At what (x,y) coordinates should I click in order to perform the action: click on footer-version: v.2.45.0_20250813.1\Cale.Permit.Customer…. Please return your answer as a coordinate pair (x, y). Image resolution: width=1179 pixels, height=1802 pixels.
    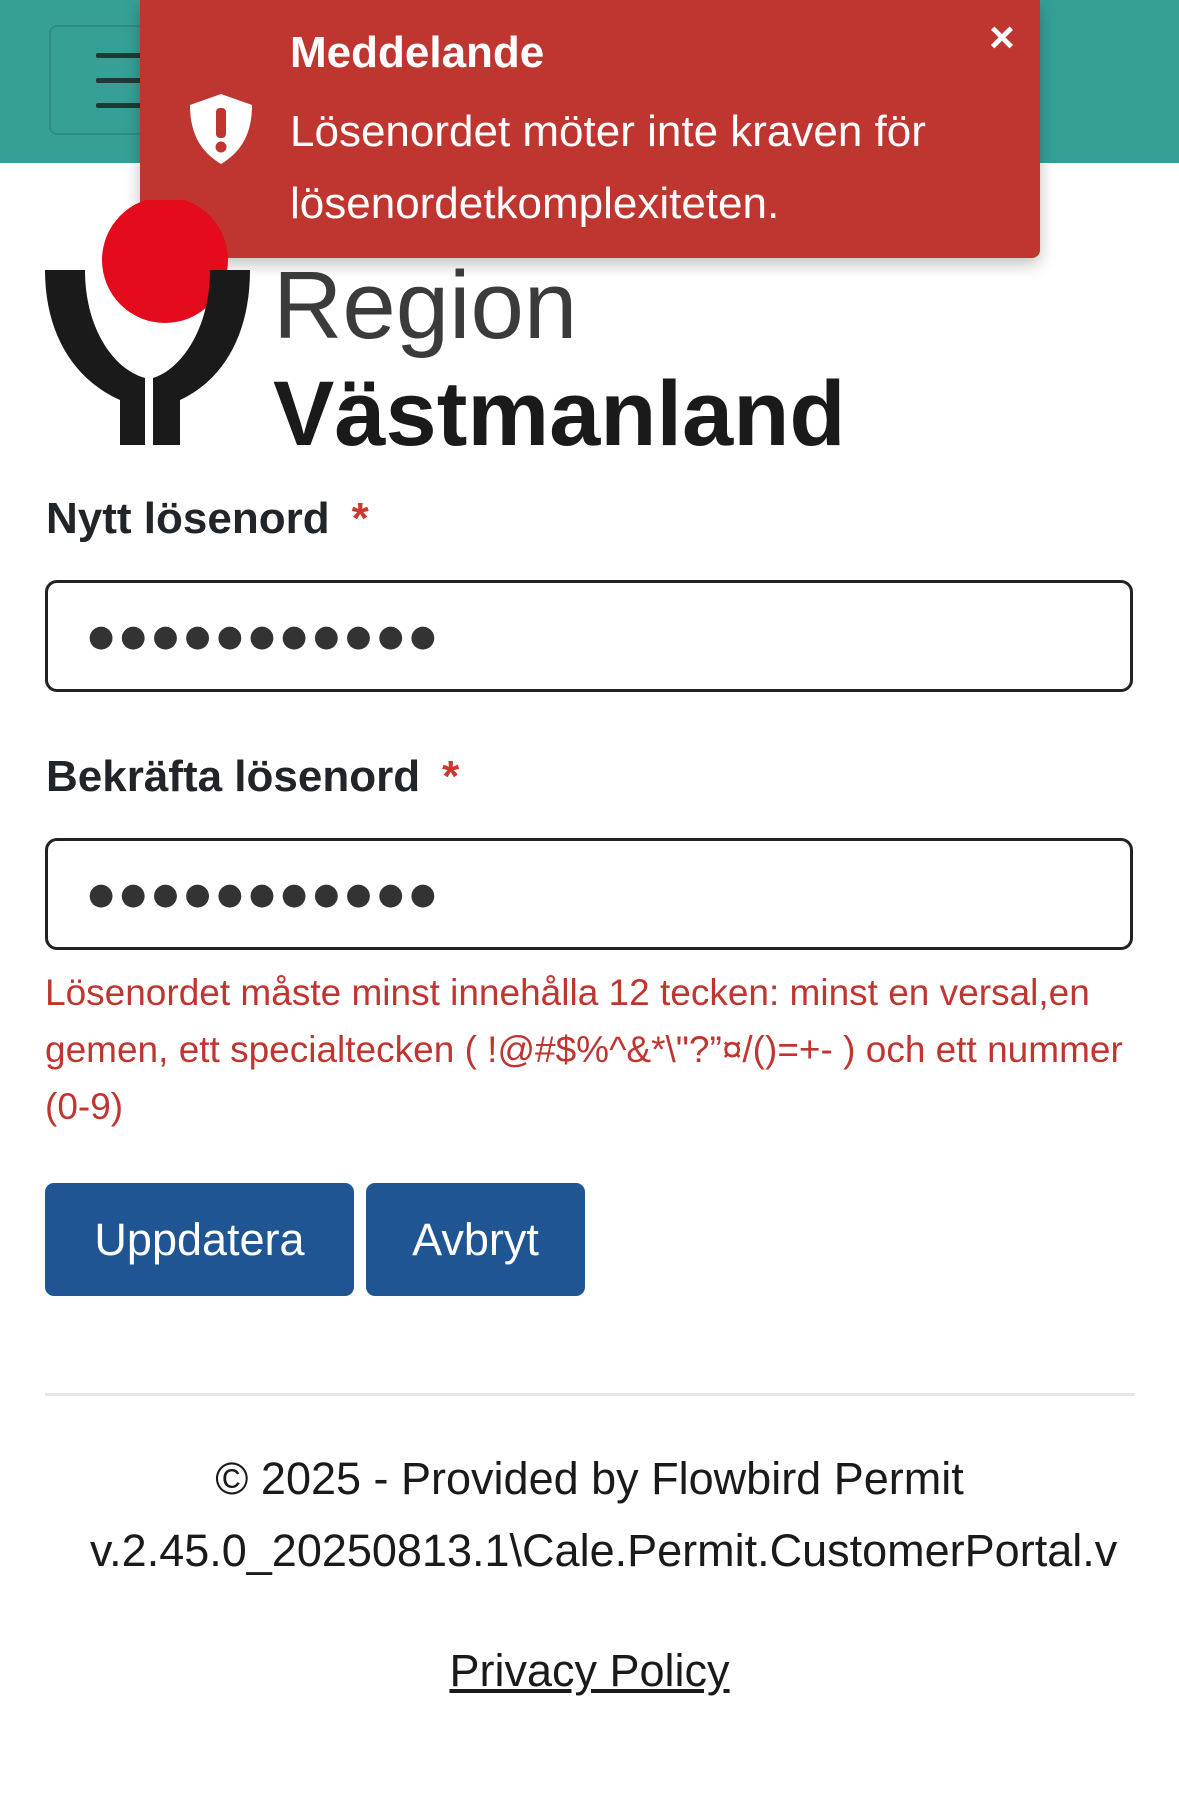
    Looking at the image, I should click on (604, 1550).